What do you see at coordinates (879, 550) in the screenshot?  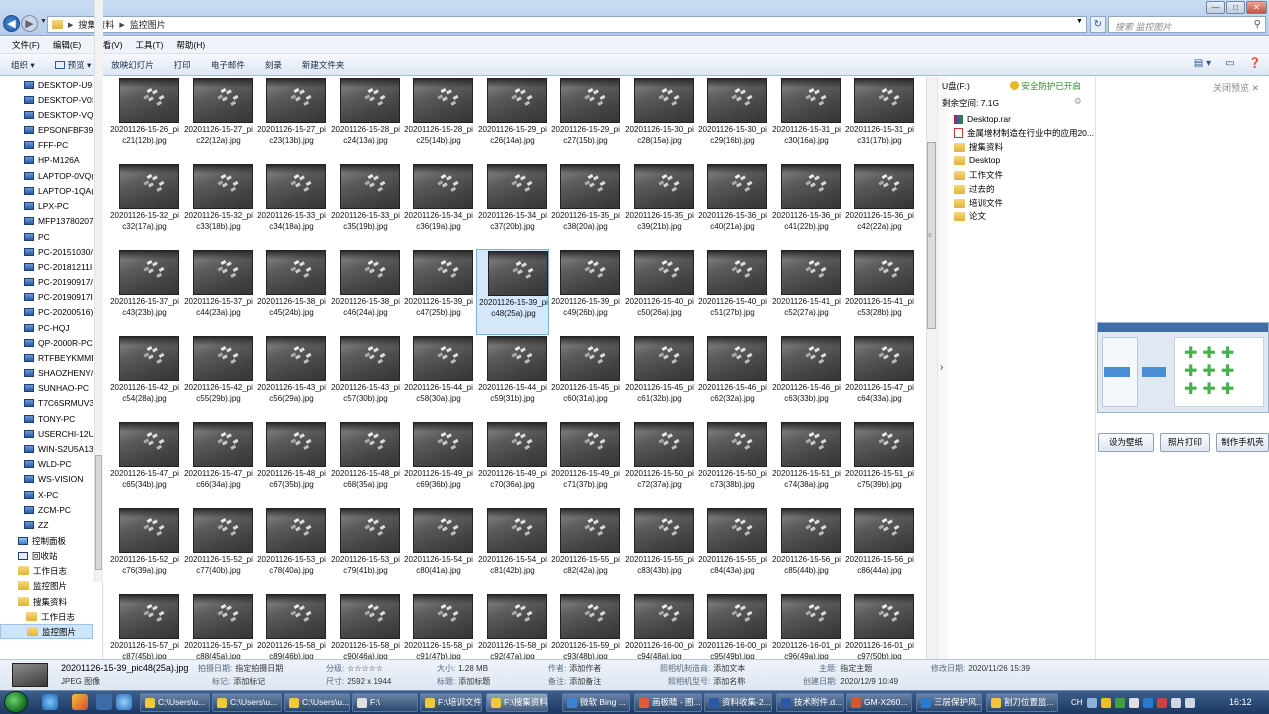 I see `file-item: 20201126-15-56_pic86(44a).jpg` at bounding box center [879, 550].